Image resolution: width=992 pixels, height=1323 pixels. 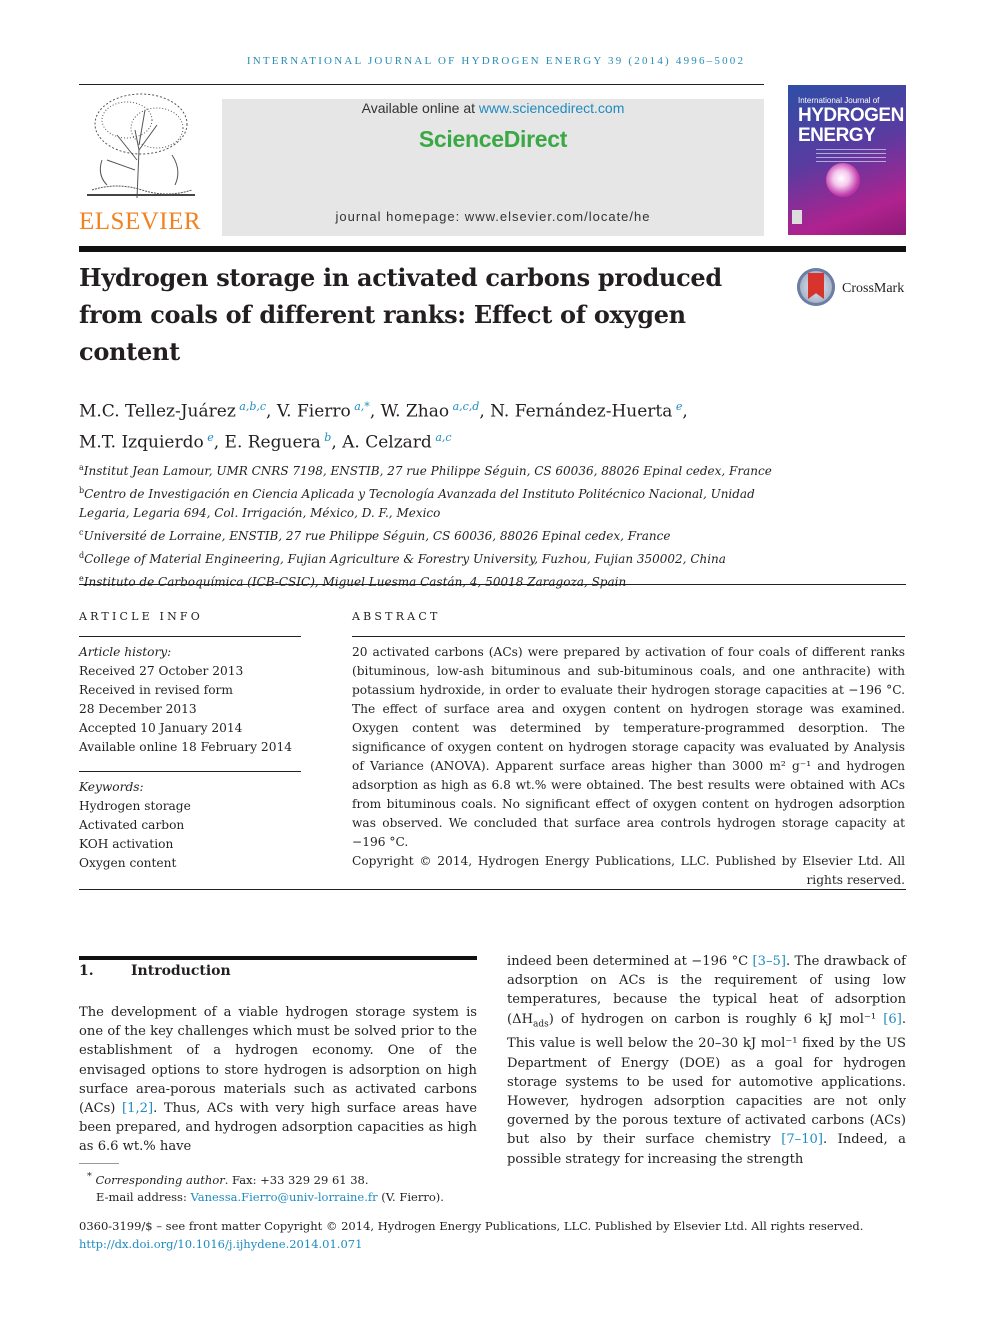 What do you see at coordinates (138, 709) in the screenshot?
I see `history-item: 28 December 2013` at bounding box center [138, 709].